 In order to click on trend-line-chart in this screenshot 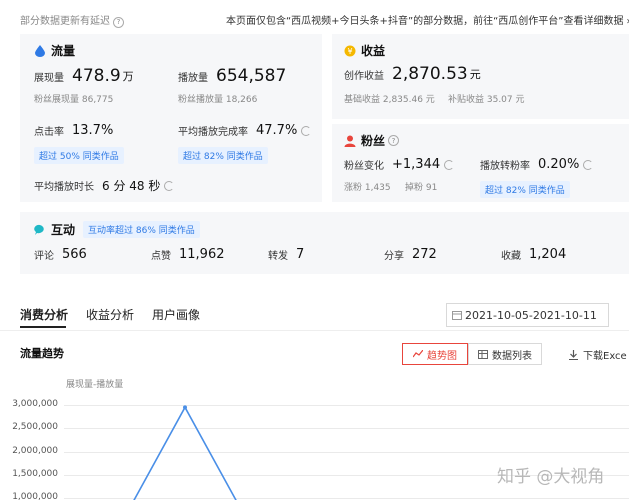, I will do `click(185, 452)`.